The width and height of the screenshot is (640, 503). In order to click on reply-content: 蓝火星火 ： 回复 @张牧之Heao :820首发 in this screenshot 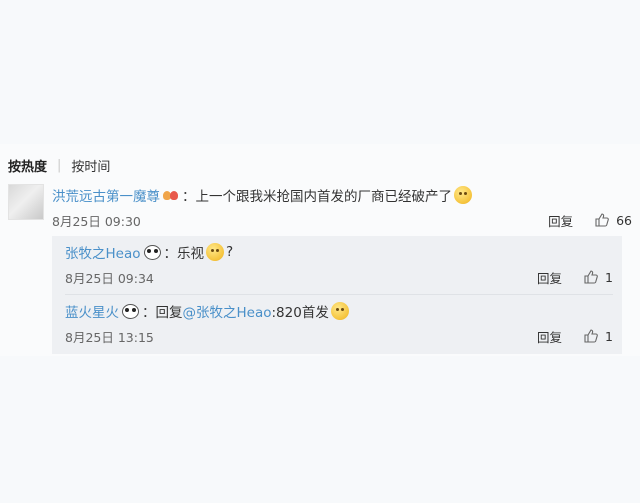, I will do `click(339, 311)`.